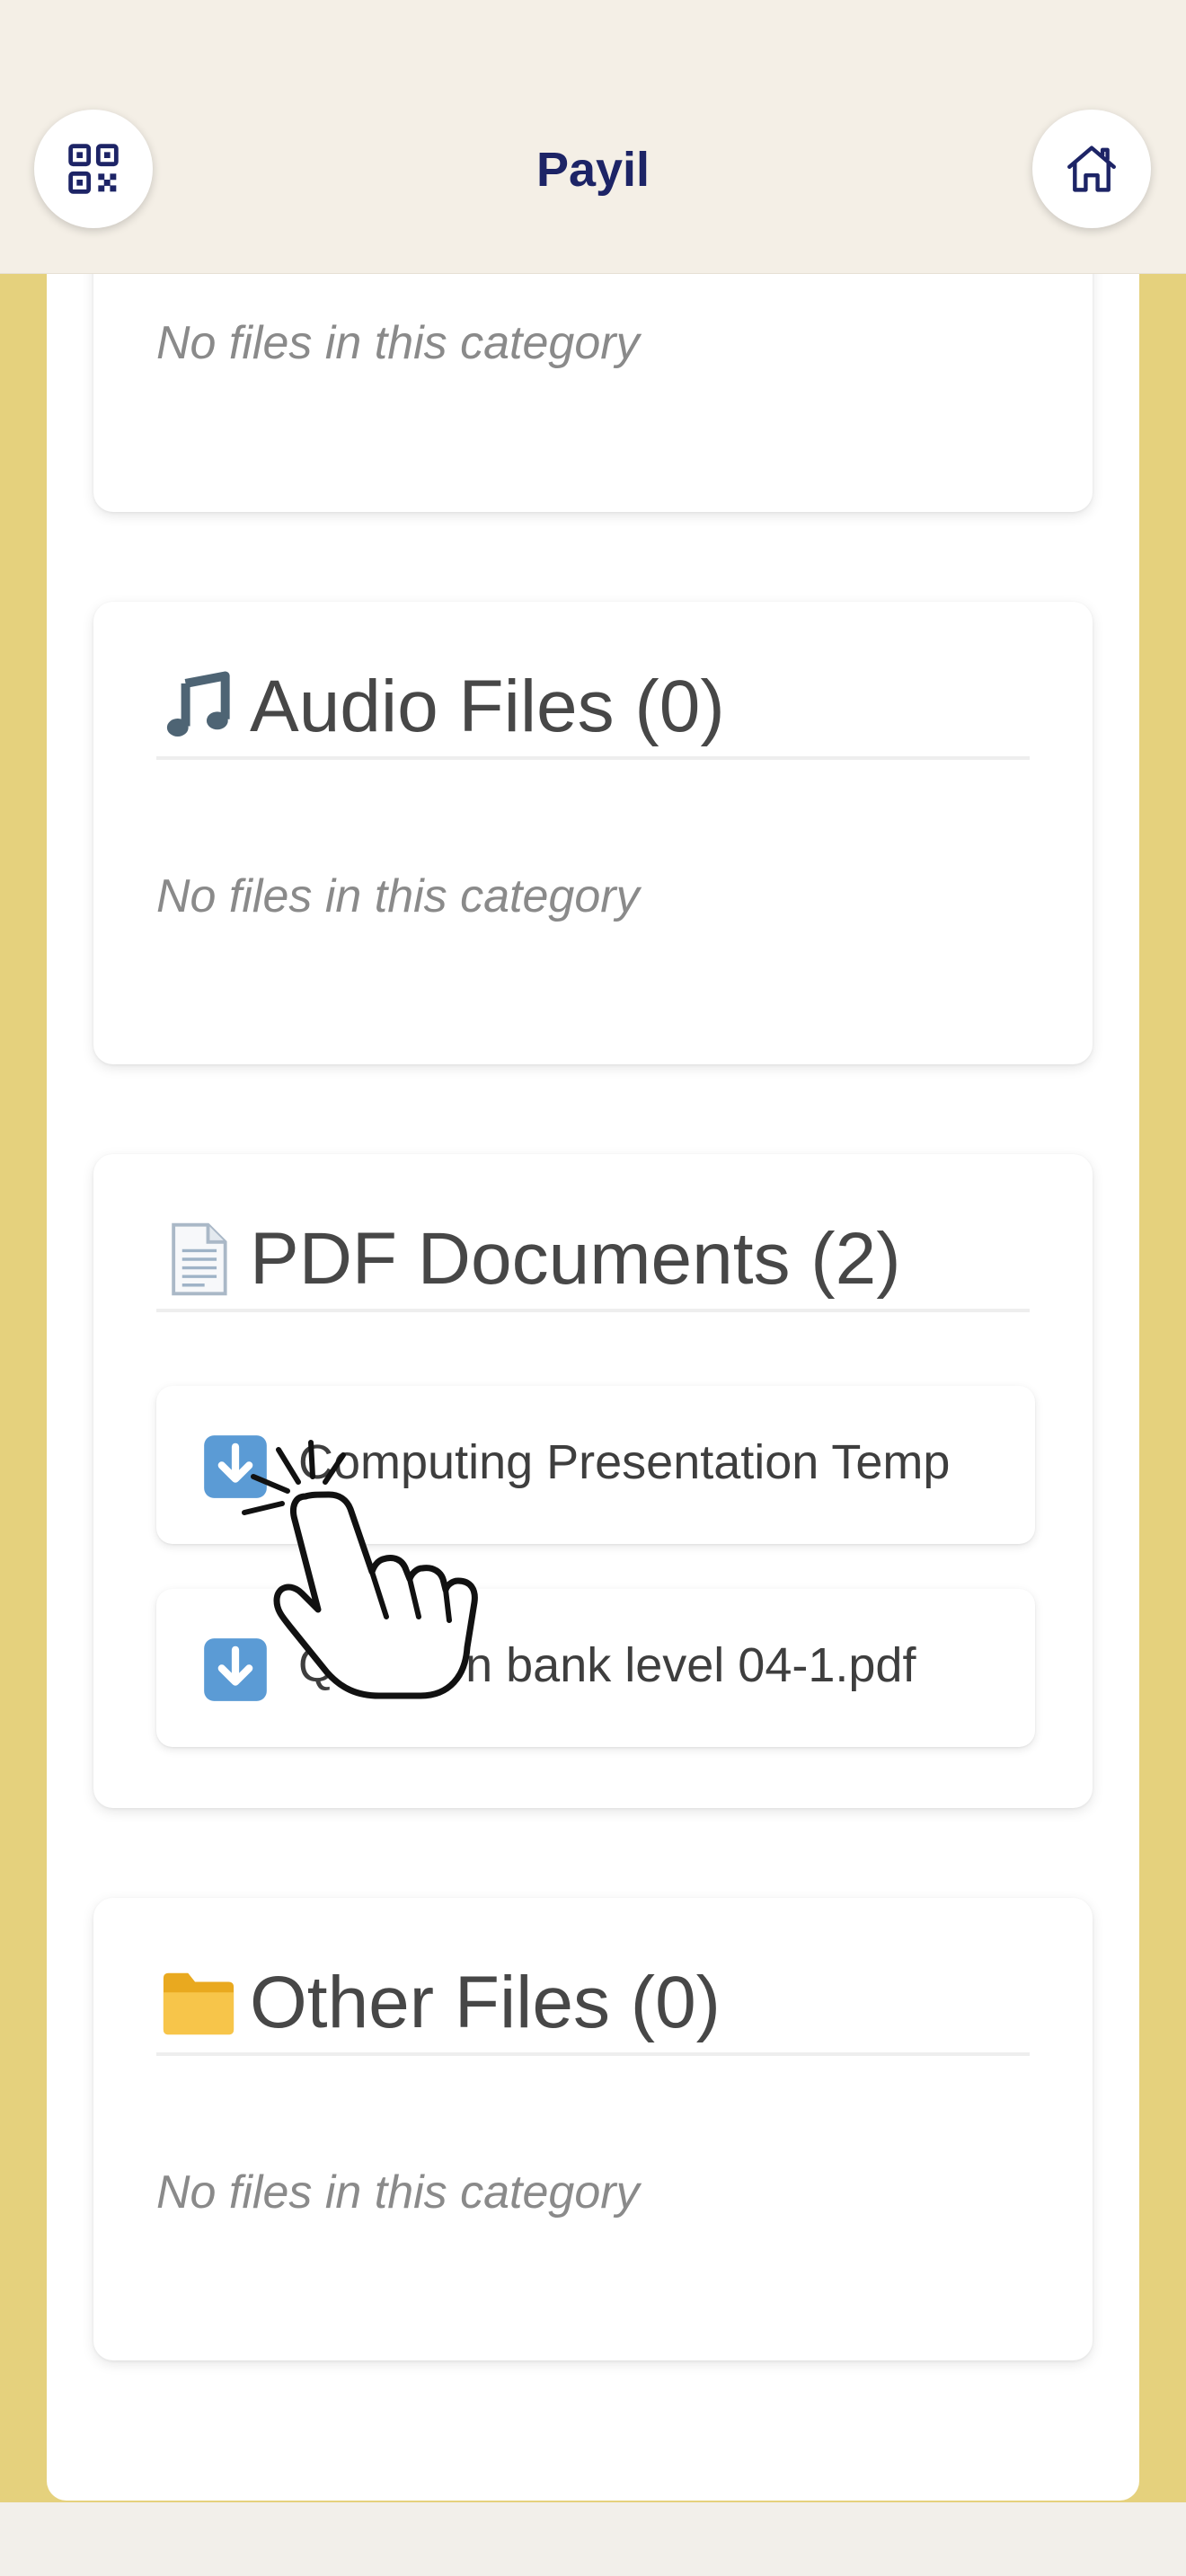 This screenshot has width=1186, height=2576. I want to click on section-header-other: Other Files (0), so click(593, 2005).